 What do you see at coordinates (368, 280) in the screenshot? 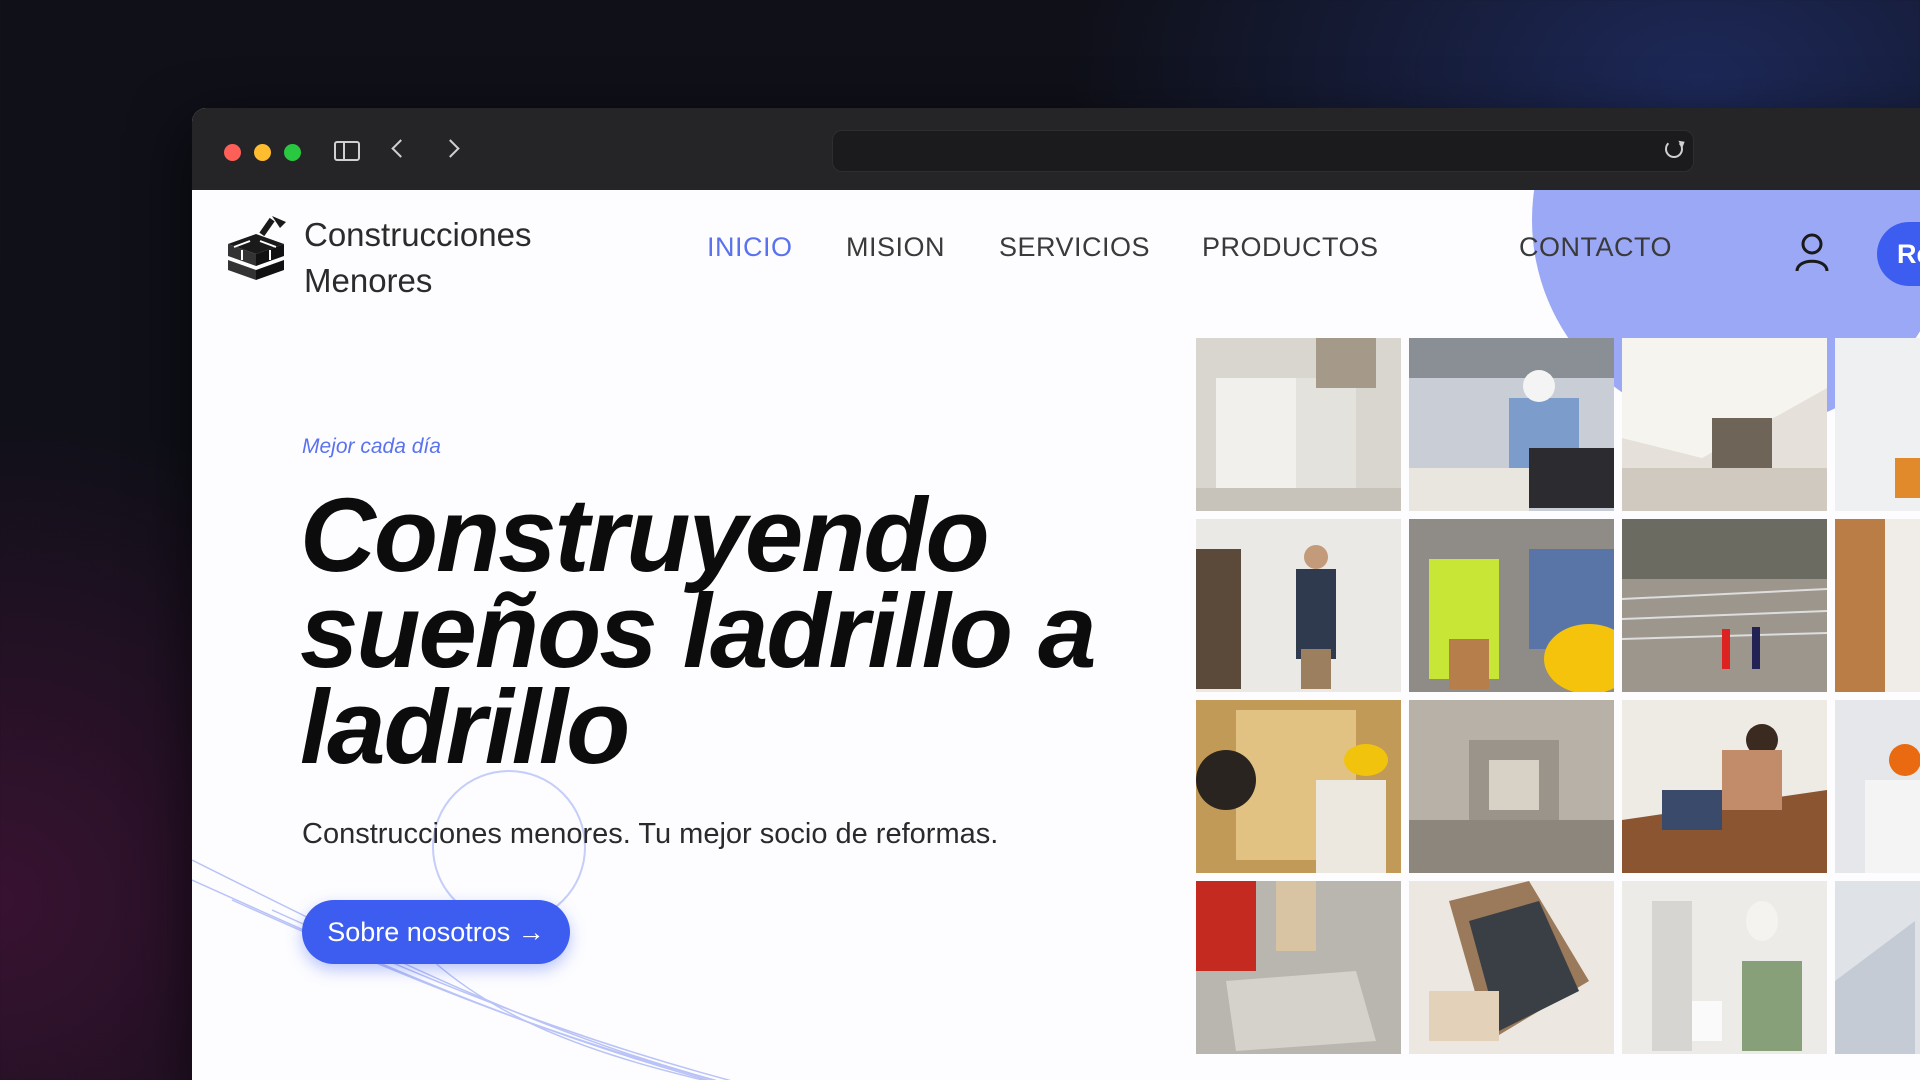
I see `brand-line-2: Menores` at bounding box center [368, 280].